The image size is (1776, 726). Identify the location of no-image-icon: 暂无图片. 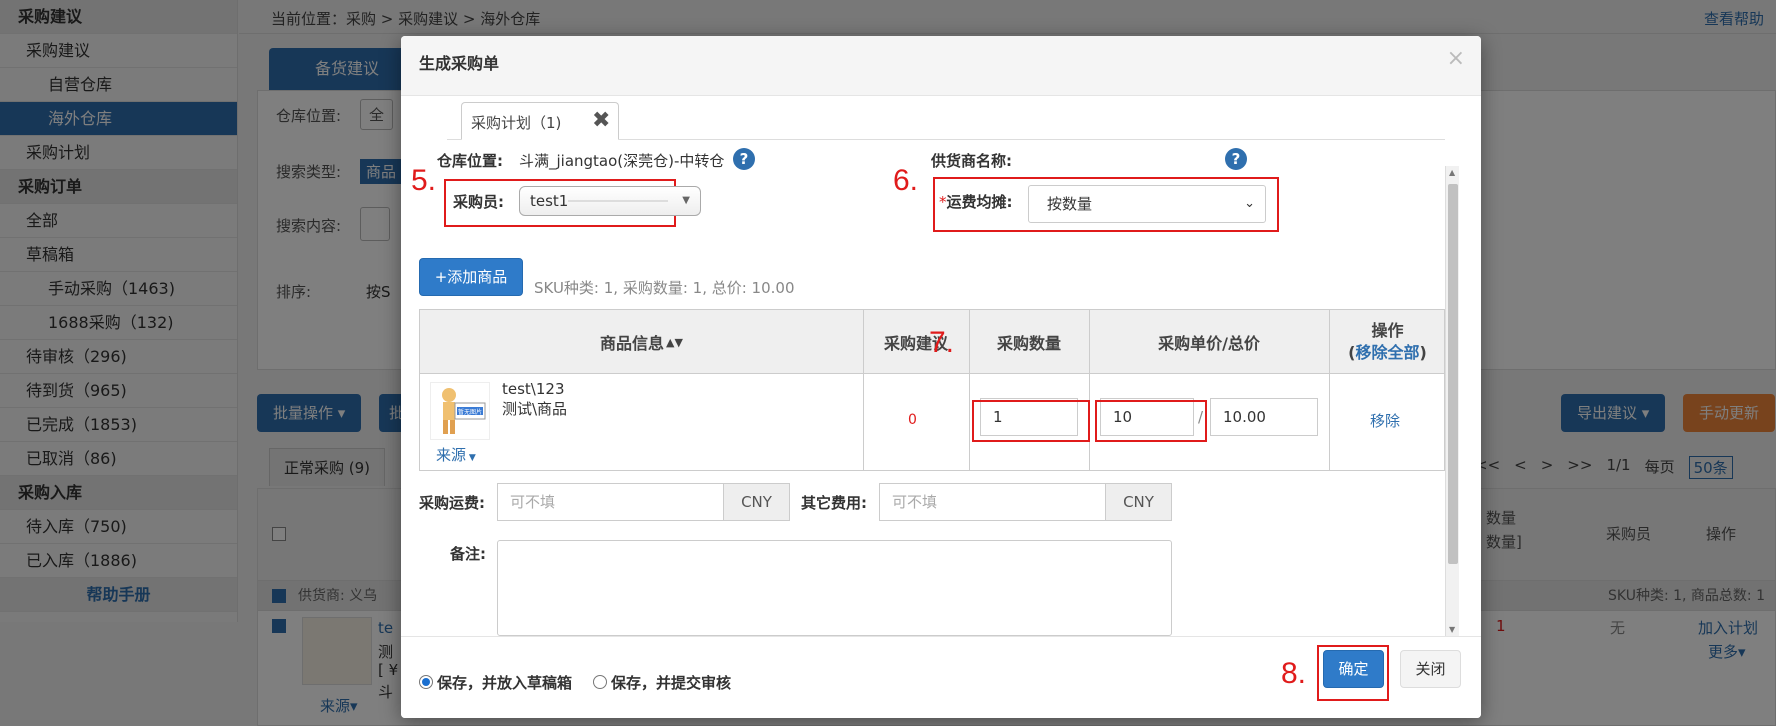
(464, 411).